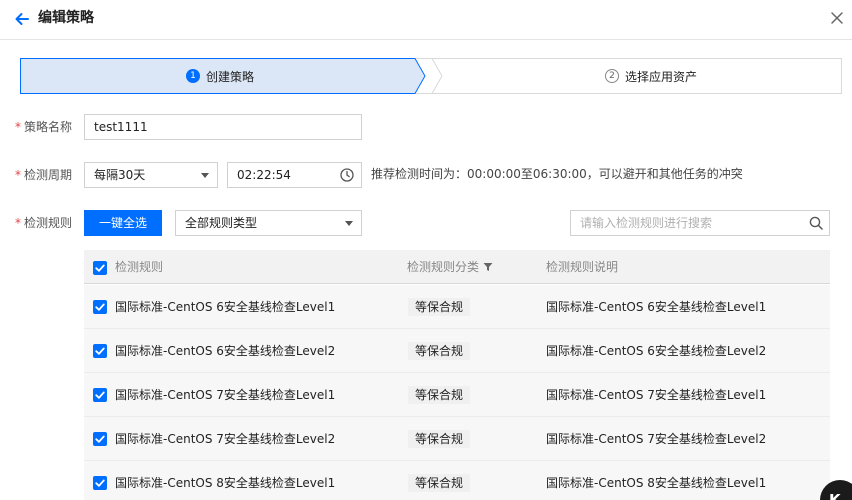 The image size is (852, 500). What do you see at coordinates (450, 267) in the screenshot?
I see `column-header-category: 检测规则分类` at bounding box center [450, 267].